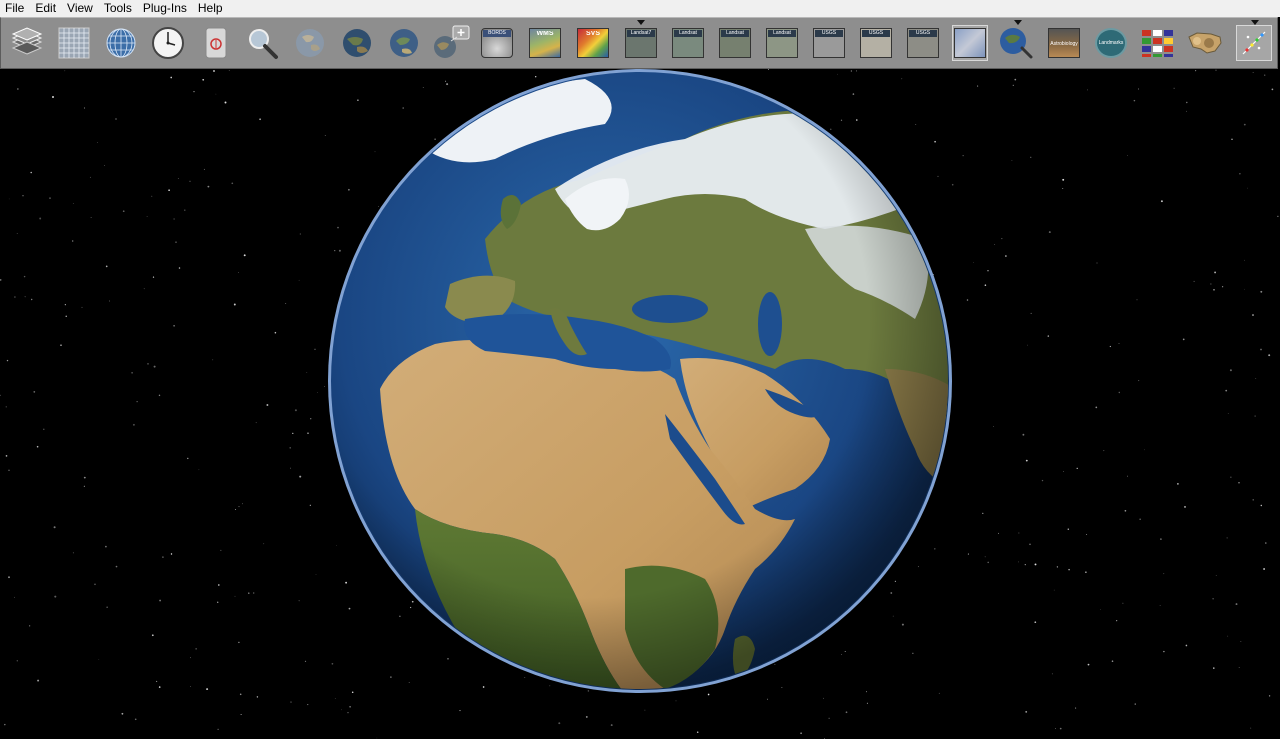 The height and width of the screenshot is (739, 1280). I want to click on world-flags-button, so click(1158, 43).